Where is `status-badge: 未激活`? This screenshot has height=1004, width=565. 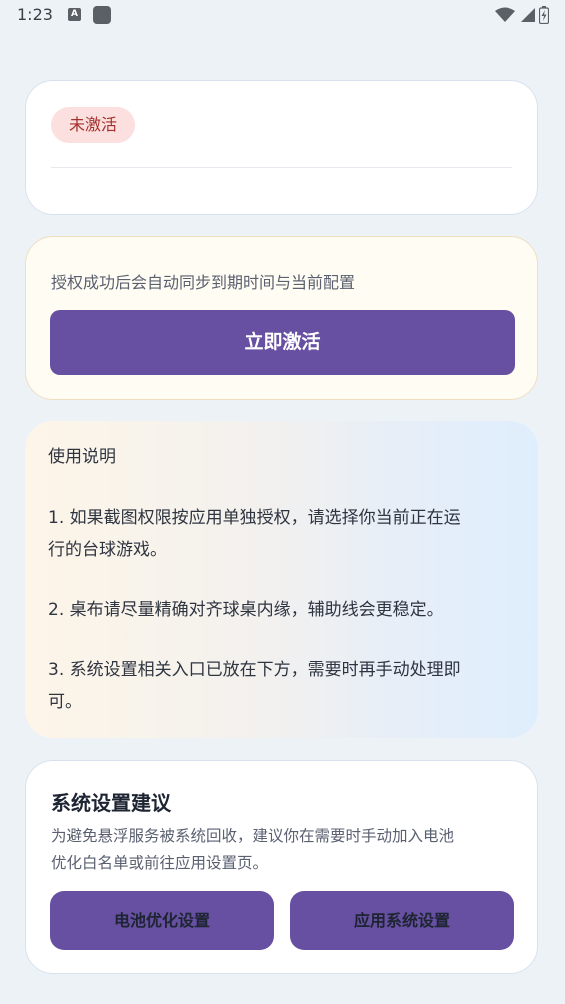 status-badge: 未激活 is located at coordinates (93, 125).